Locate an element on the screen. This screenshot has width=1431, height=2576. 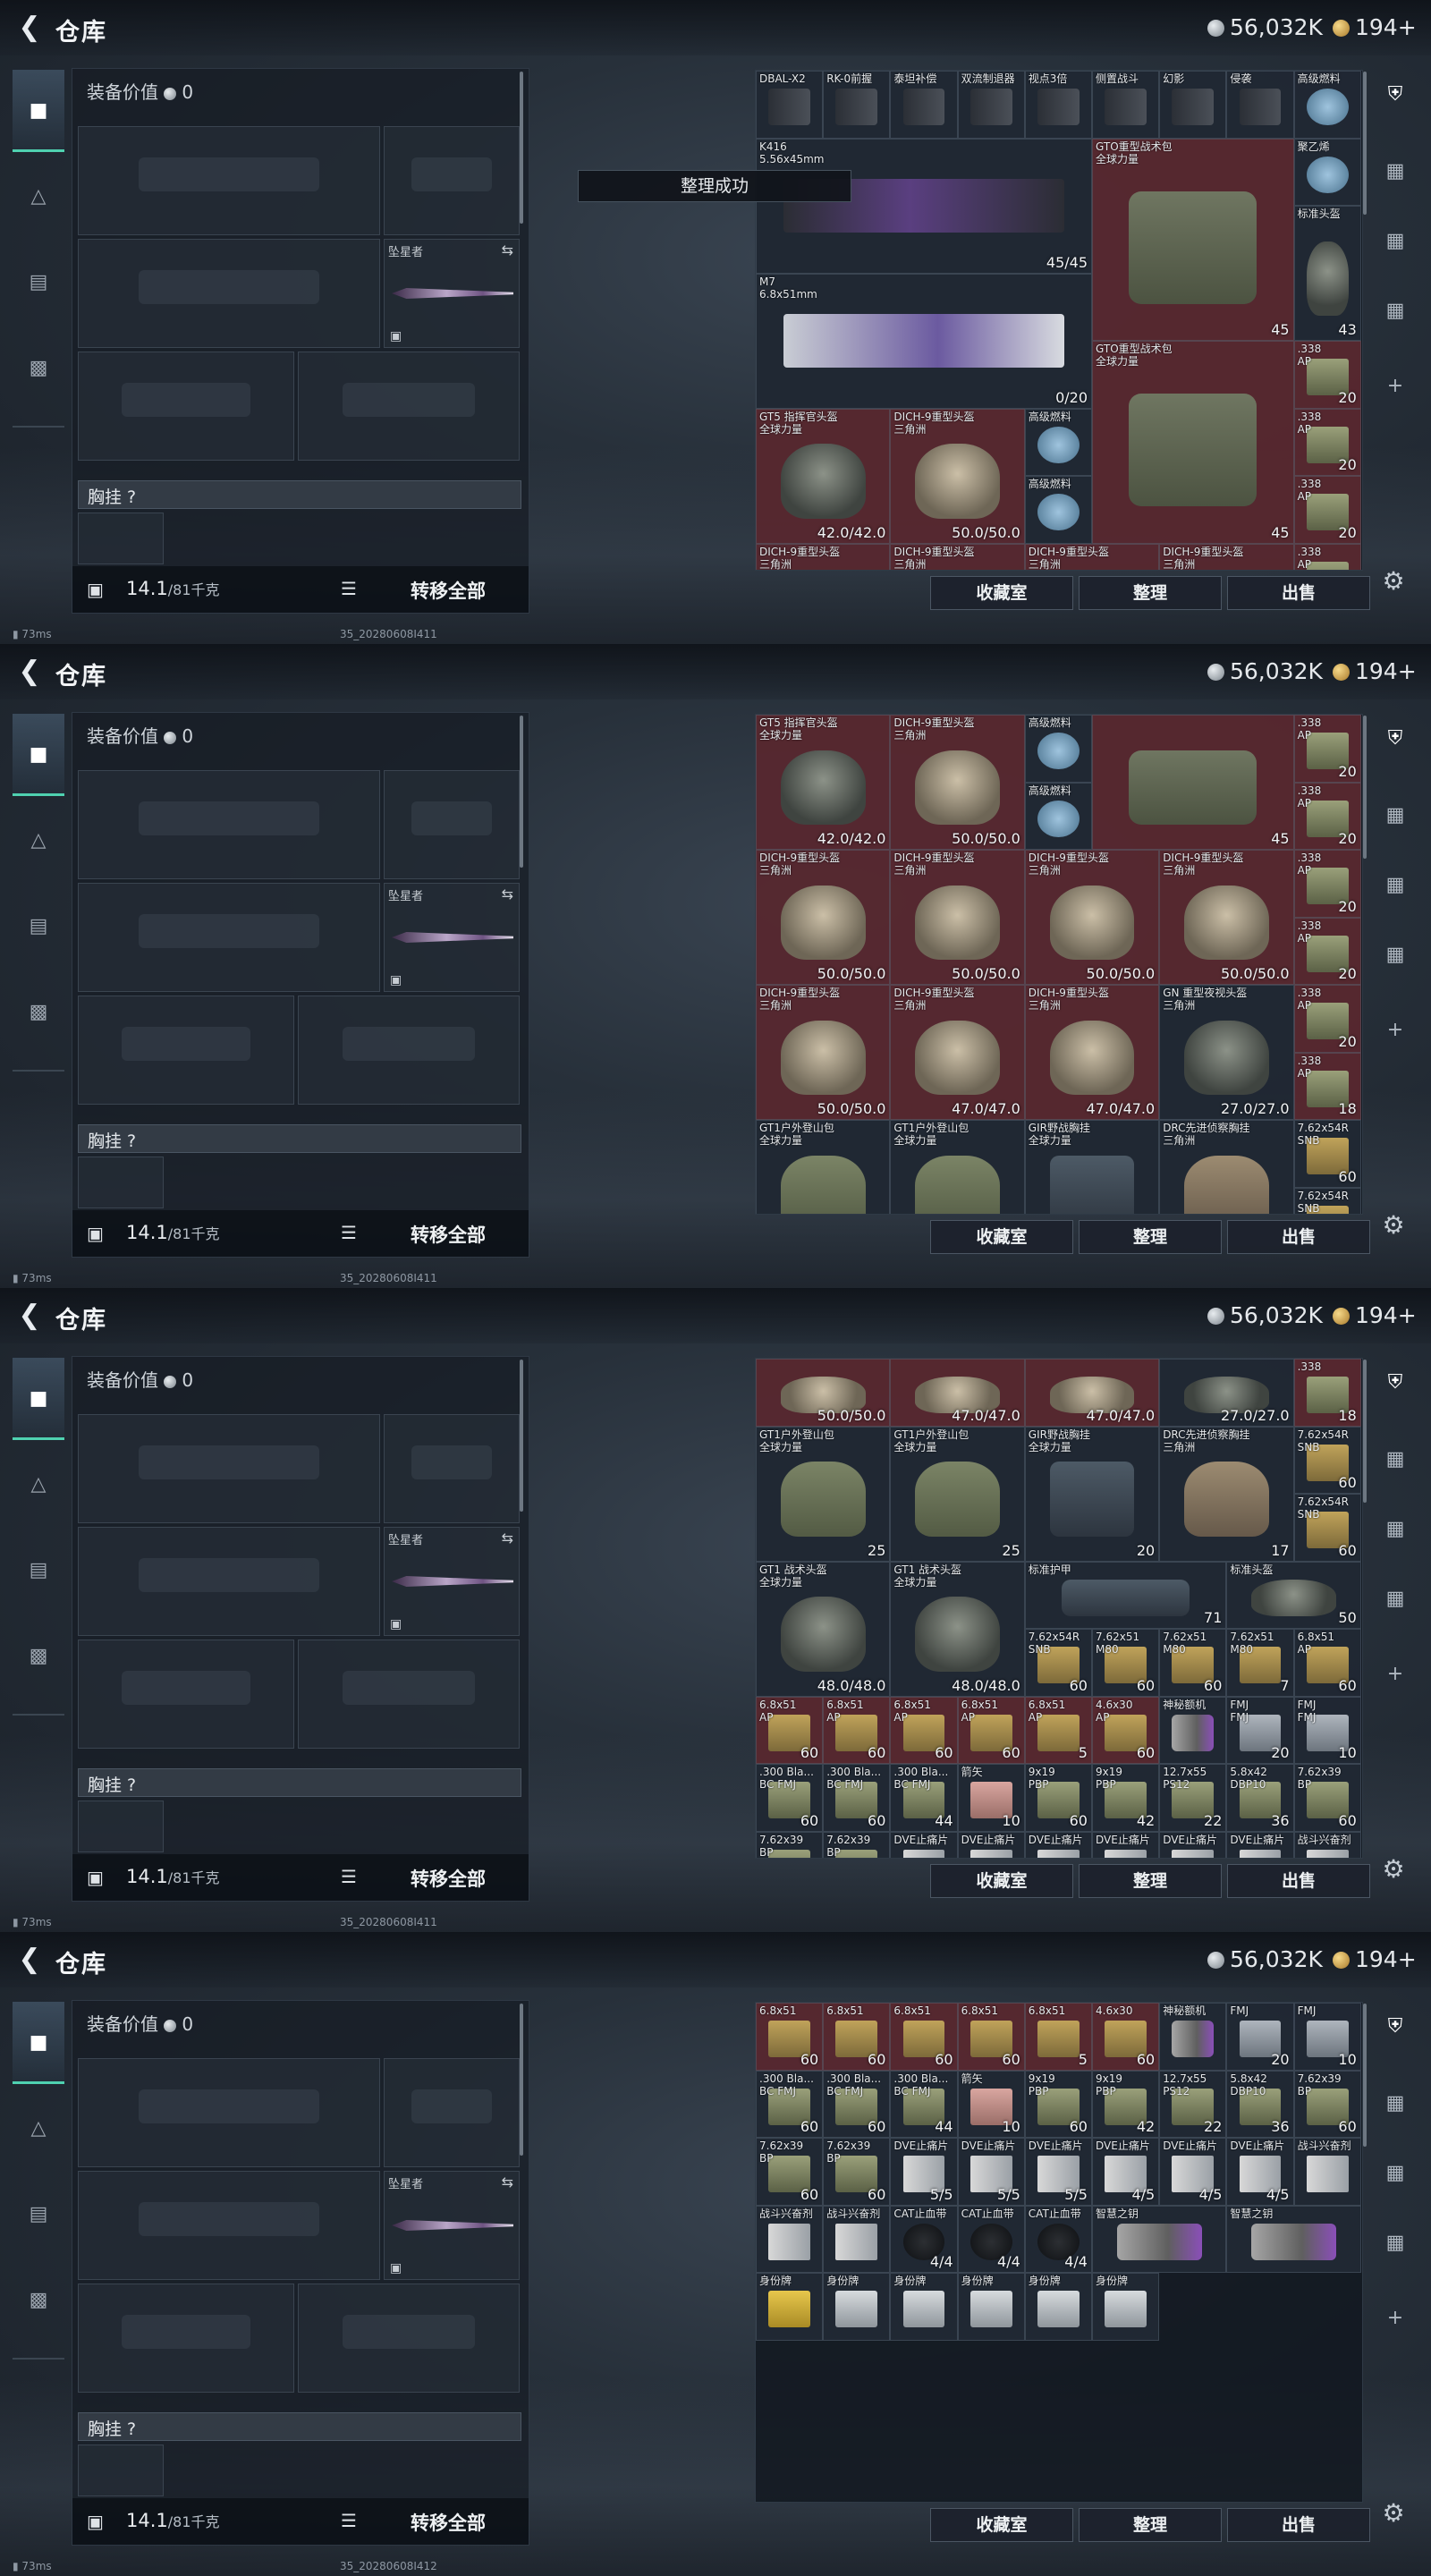
inventory-item: 7.62x54R SNB is located at coordinates (1327, 1200).